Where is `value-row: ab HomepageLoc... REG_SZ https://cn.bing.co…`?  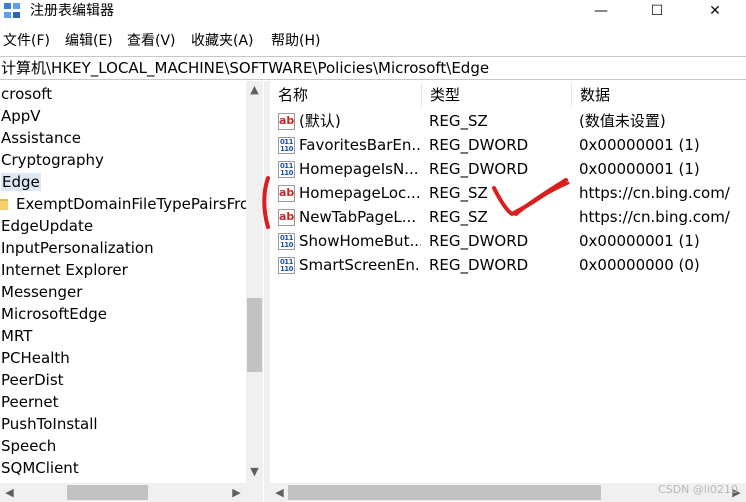 value-row: ab HomepageLoc... REG_SZ https://cn.bing.co… is located at coordinates (508, 193).